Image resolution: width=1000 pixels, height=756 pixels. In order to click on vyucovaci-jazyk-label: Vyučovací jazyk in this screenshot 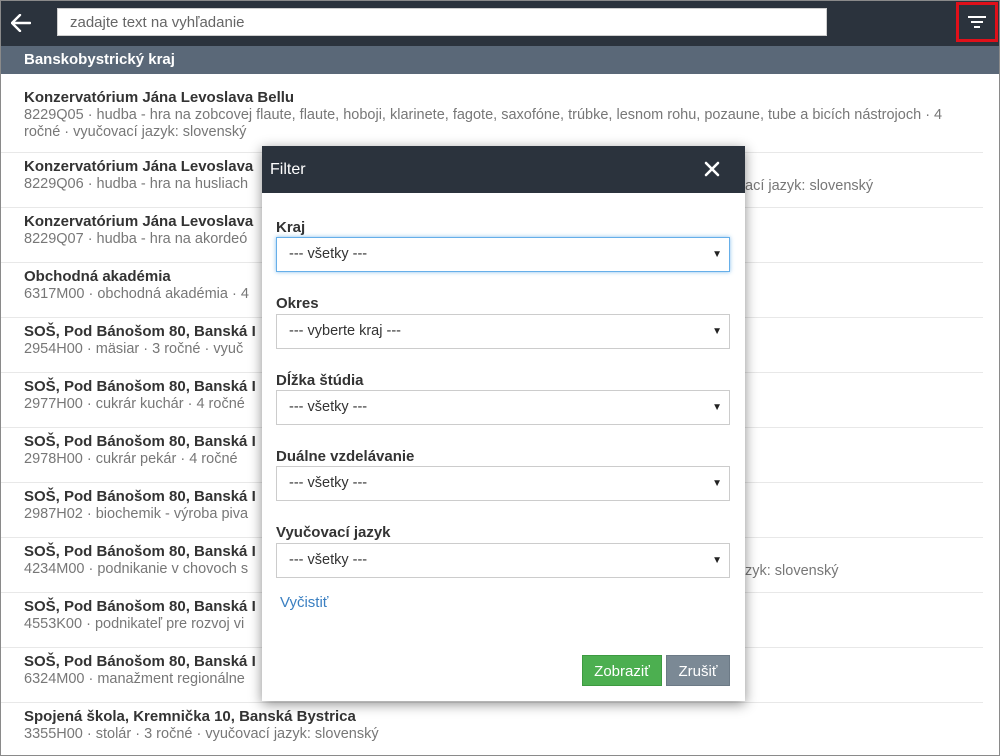, I will do `click(333, 532)`.